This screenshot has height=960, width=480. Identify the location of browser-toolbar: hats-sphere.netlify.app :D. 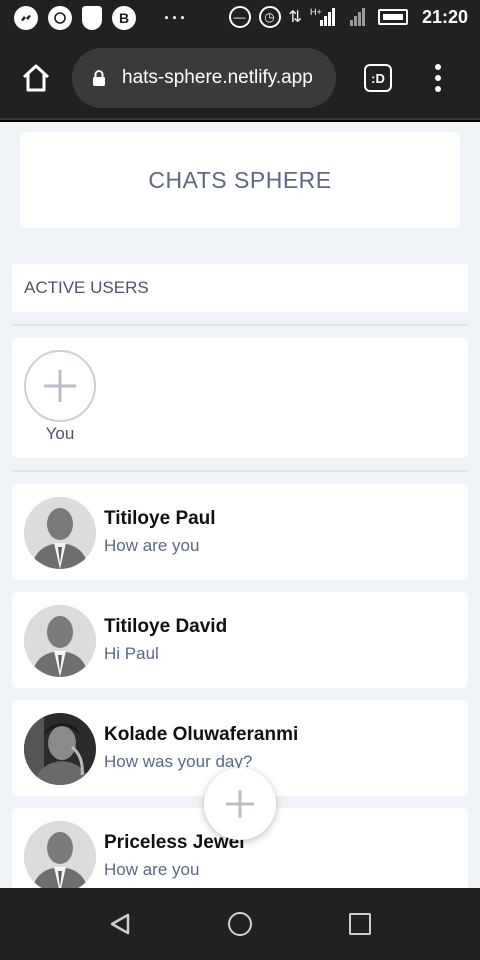
(240, 78).